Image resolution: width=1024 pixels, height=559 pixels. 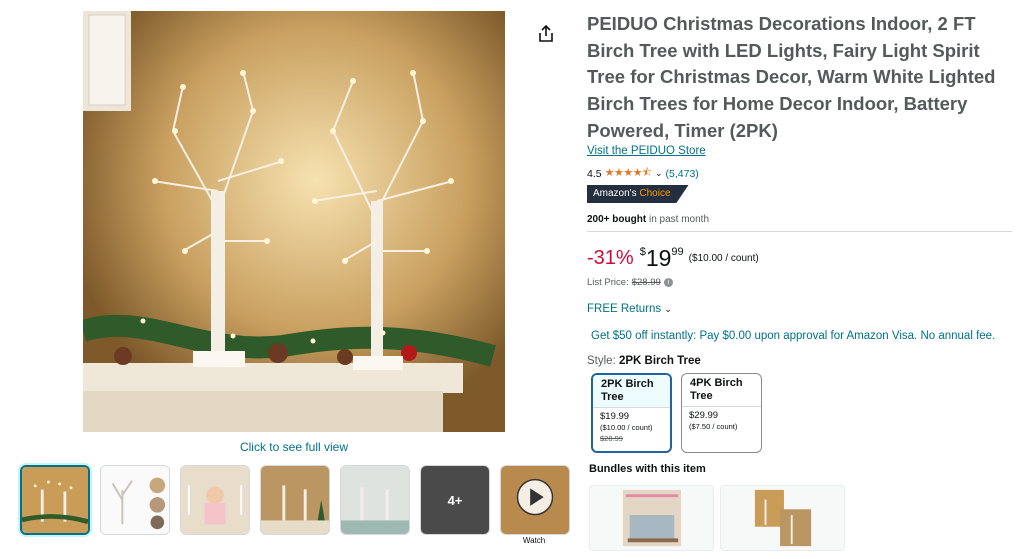 I want to click on style-option-name: 4PK Birch Tree, so click(x=716, y=389).